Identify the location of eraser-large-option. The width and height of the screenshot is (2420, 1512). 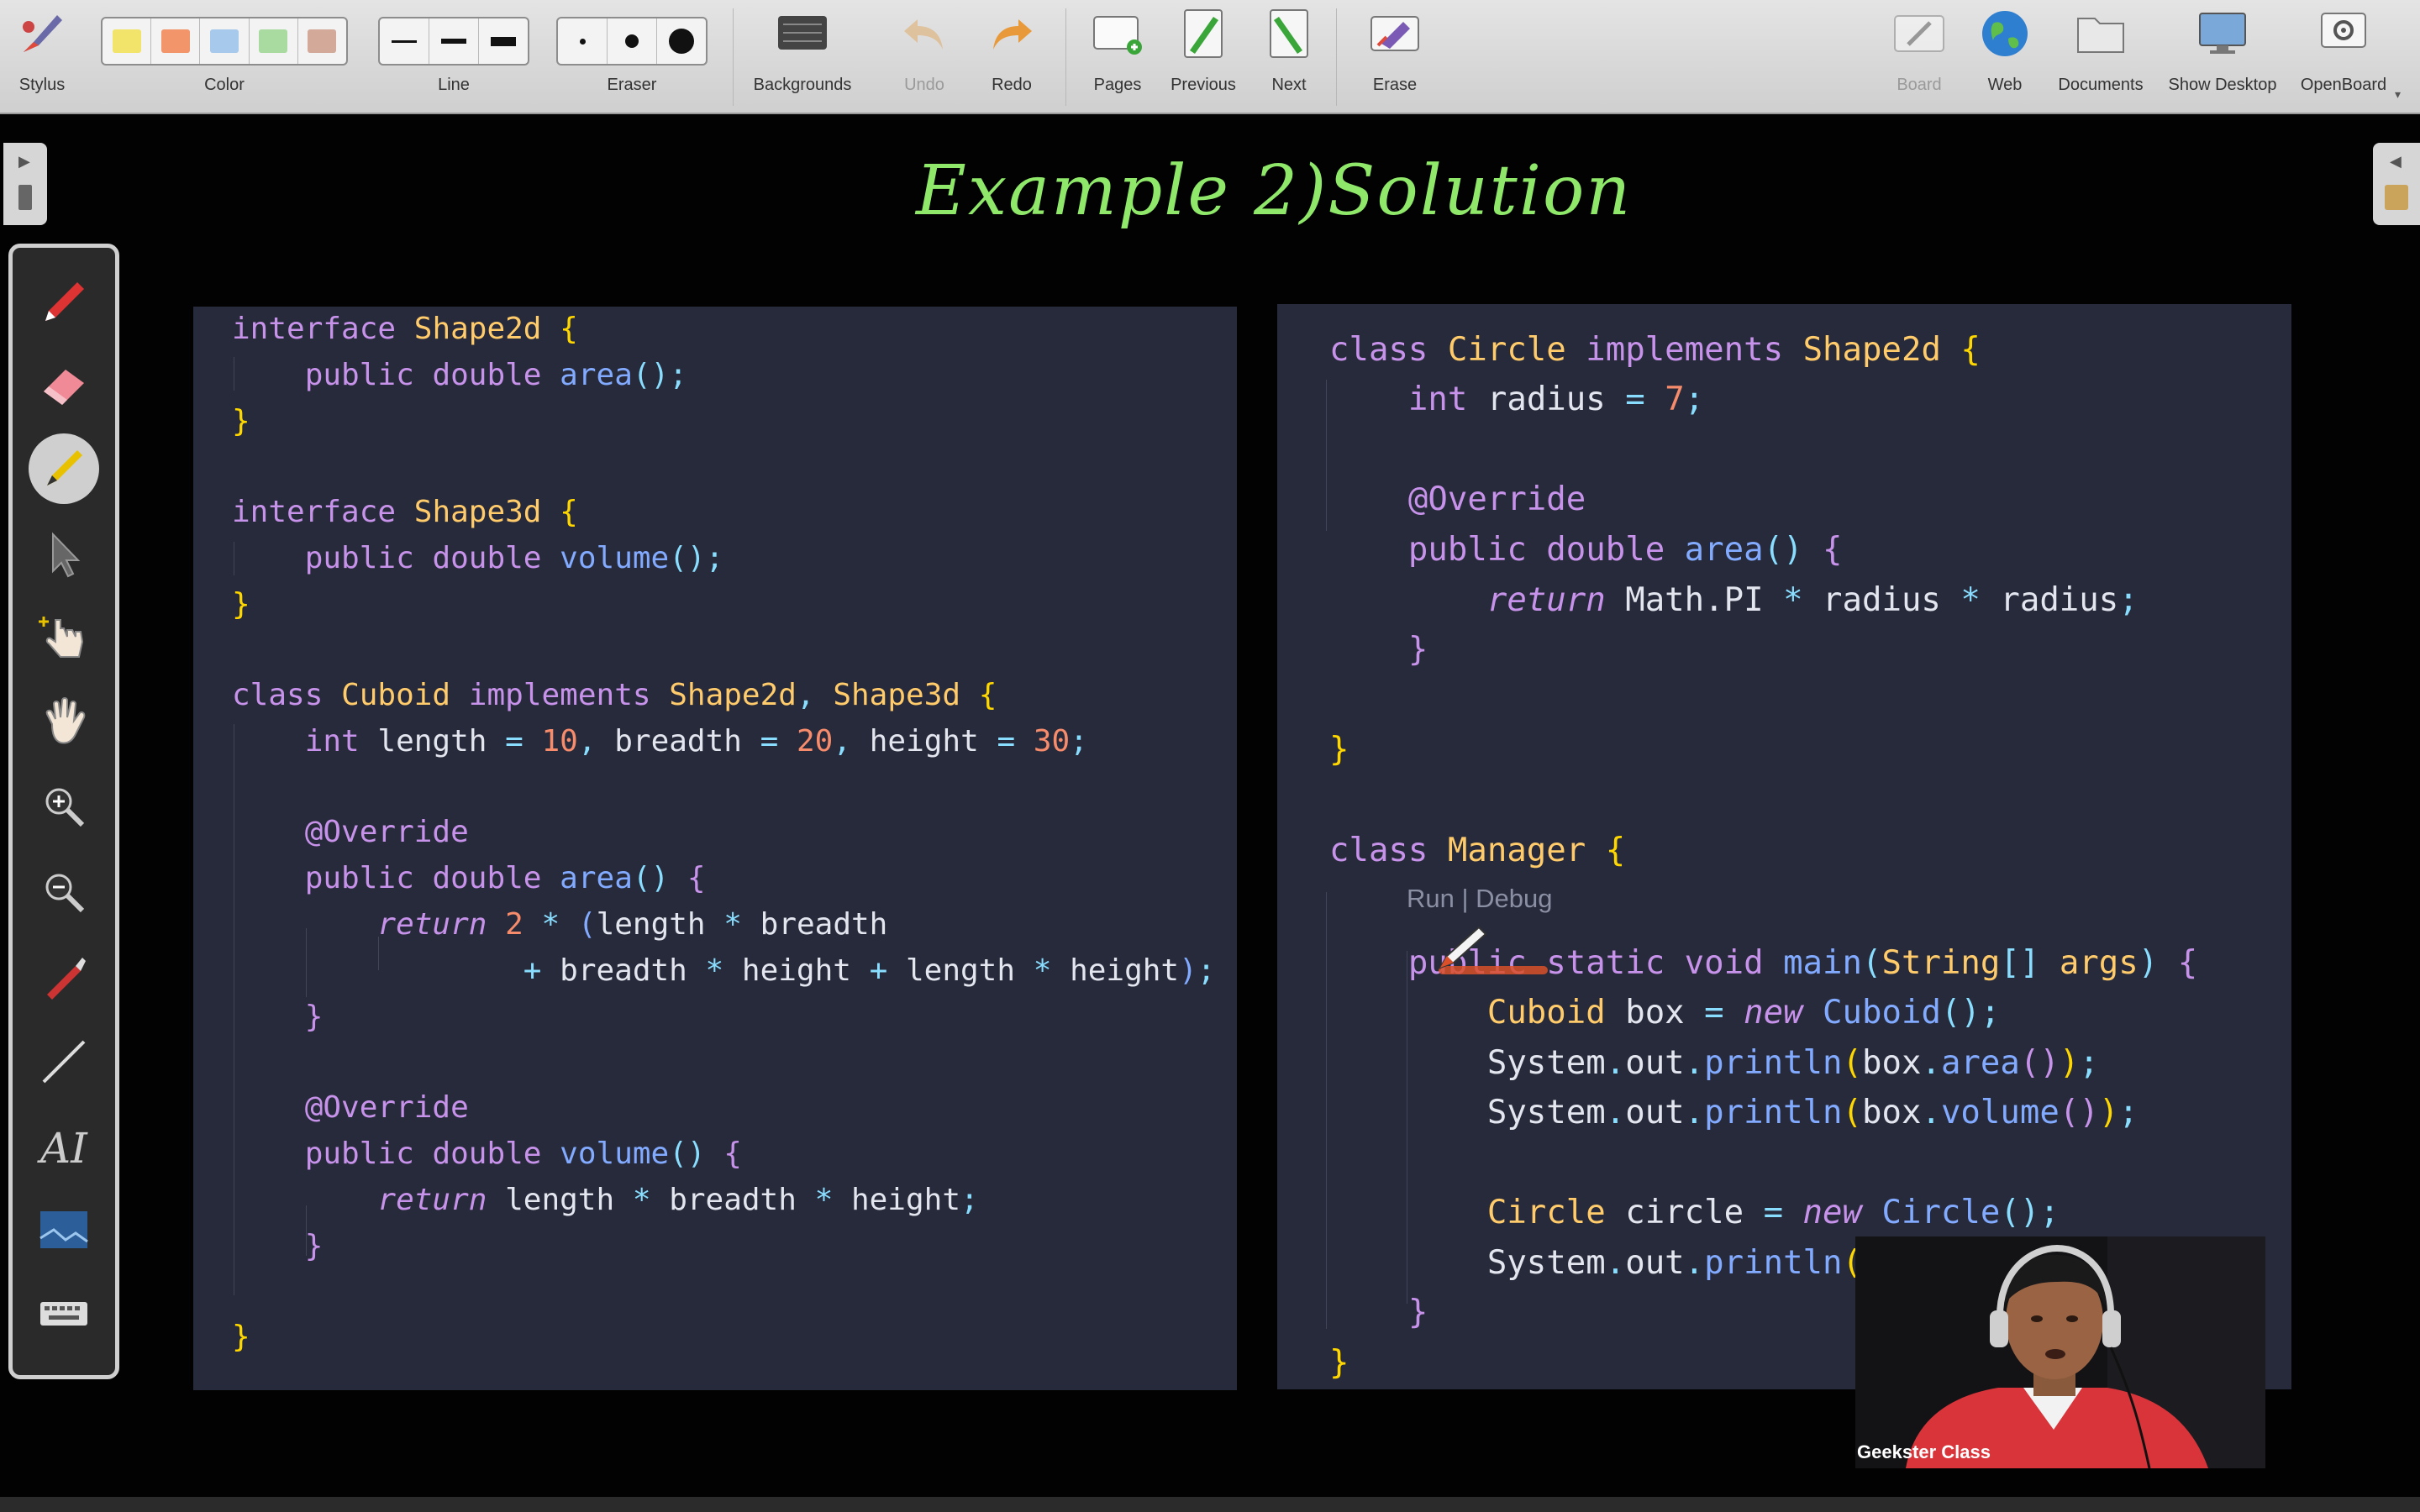
(681, 41).